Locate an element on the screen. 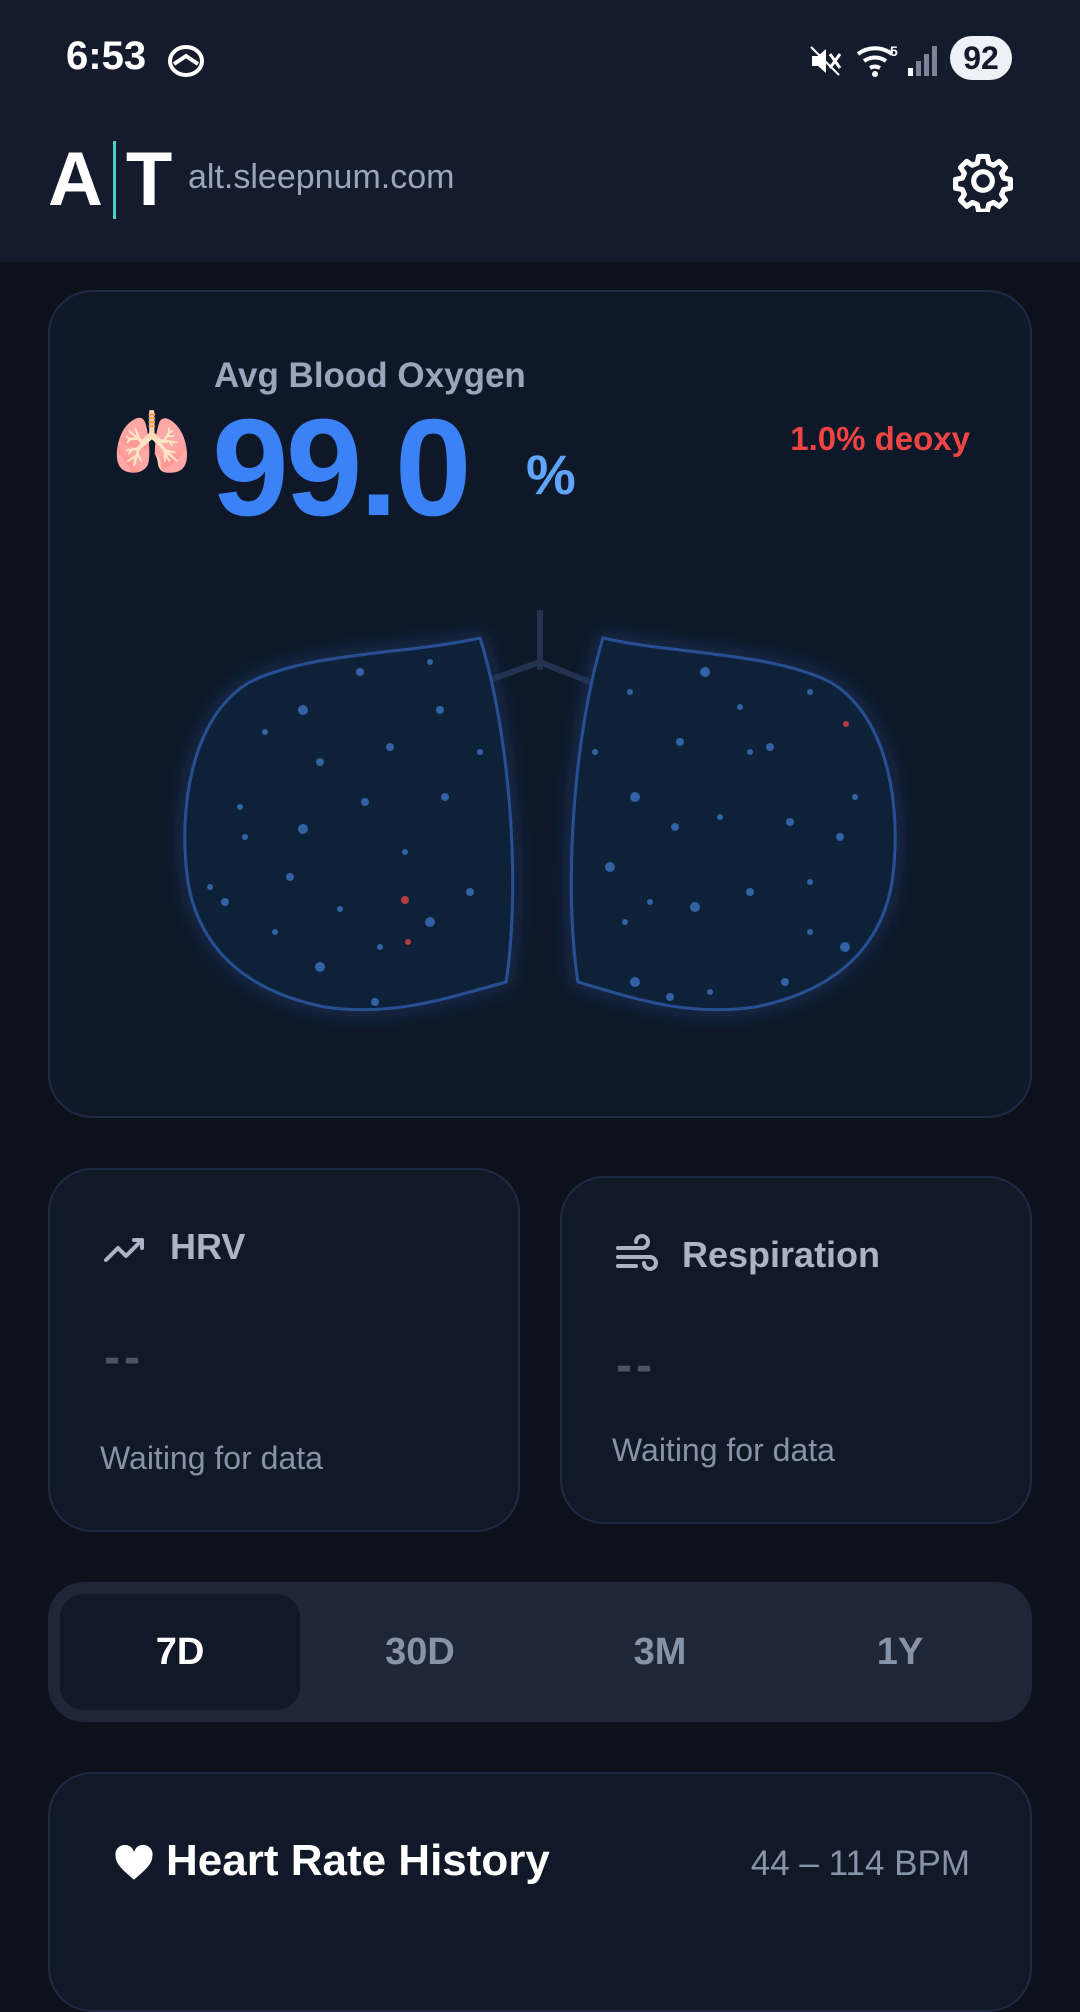  wifi-icon: 5 is located at coordinates (877, 60).